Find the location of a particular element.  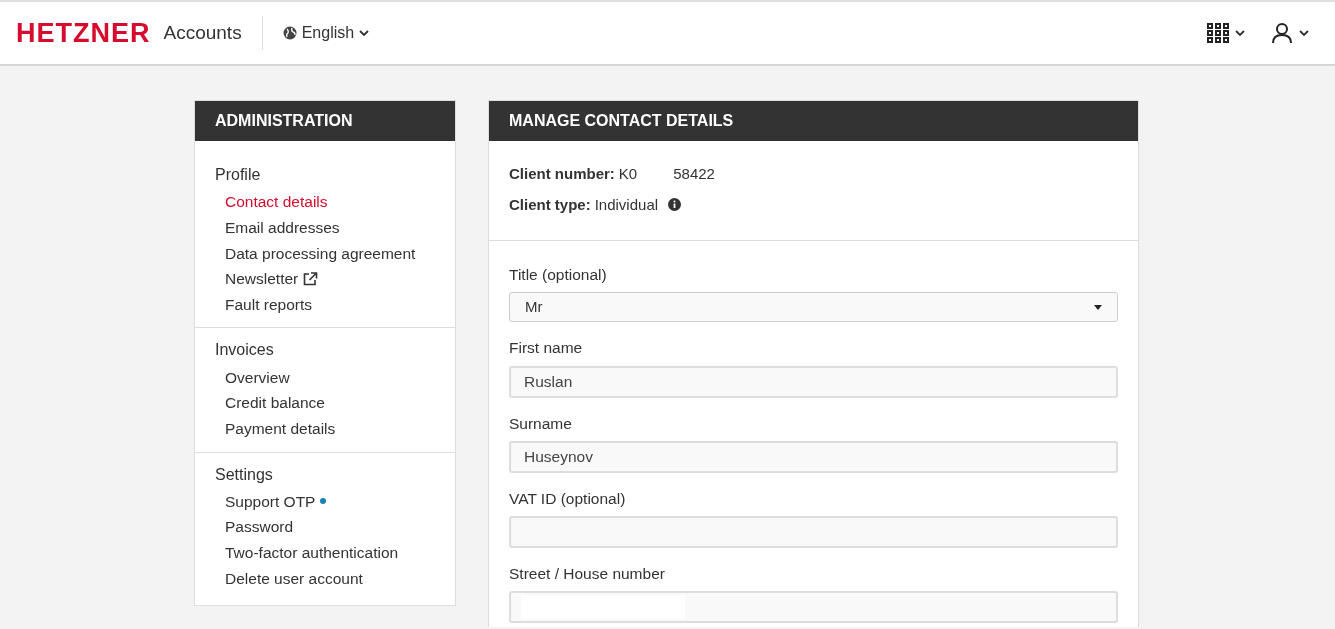

nav-link: Newsletter is located at coordinates (272, 279).